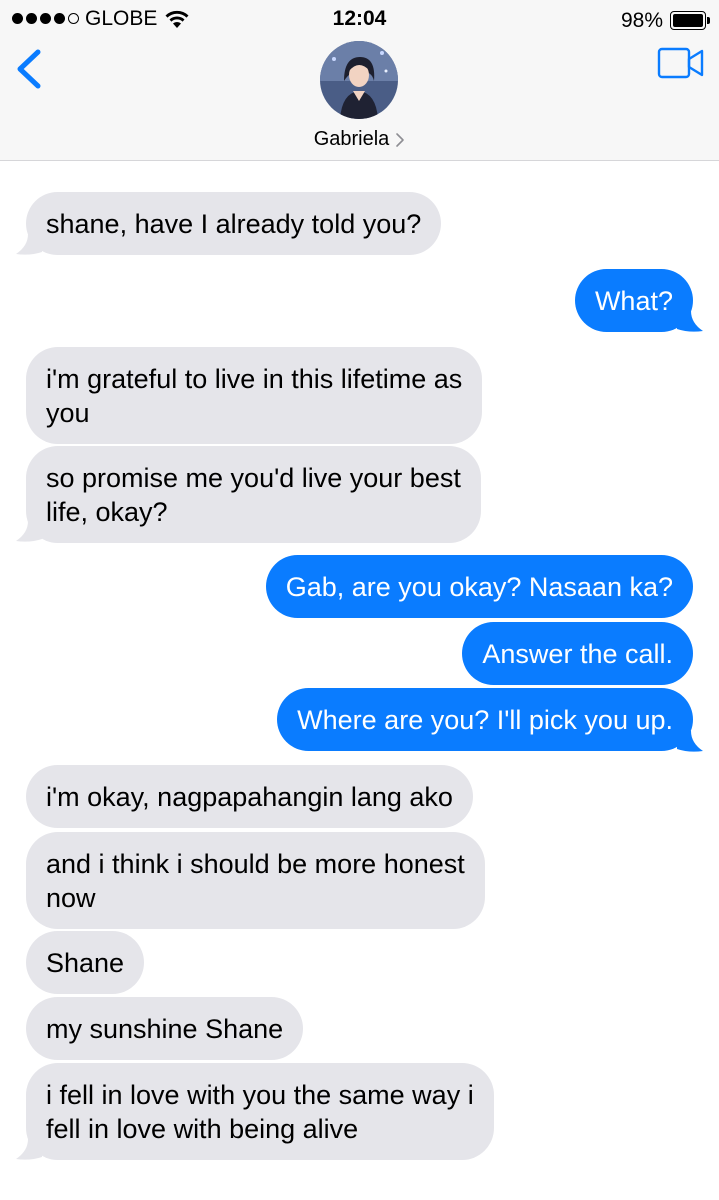 The height and width of the screenshot is (1200, 719). I want to click on contact-details-link: Gabriela, so click(360, 139).